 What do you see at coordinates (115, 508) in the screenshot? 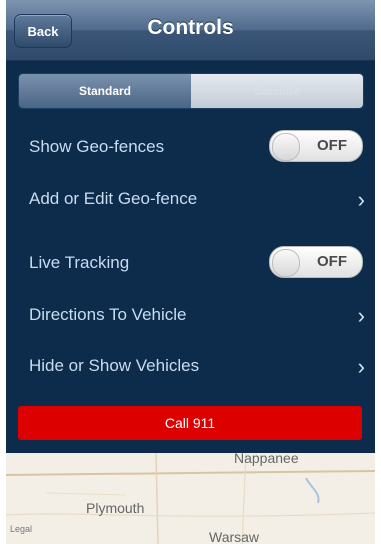
I see `map-label-plymouth: Plymouth` at bounding box center [115, 508].